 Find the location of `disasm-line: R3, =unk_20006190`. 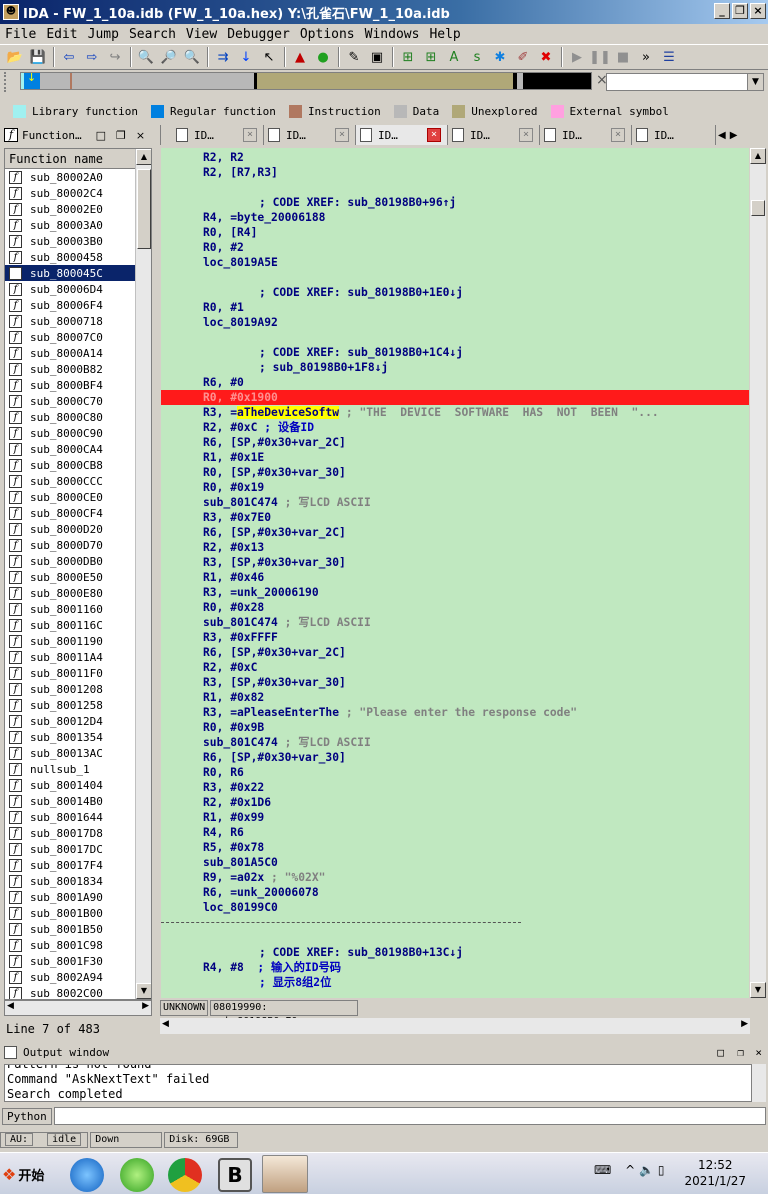

disasm-line: R3, =unk_20006190 is located at coordinates (455, 592).